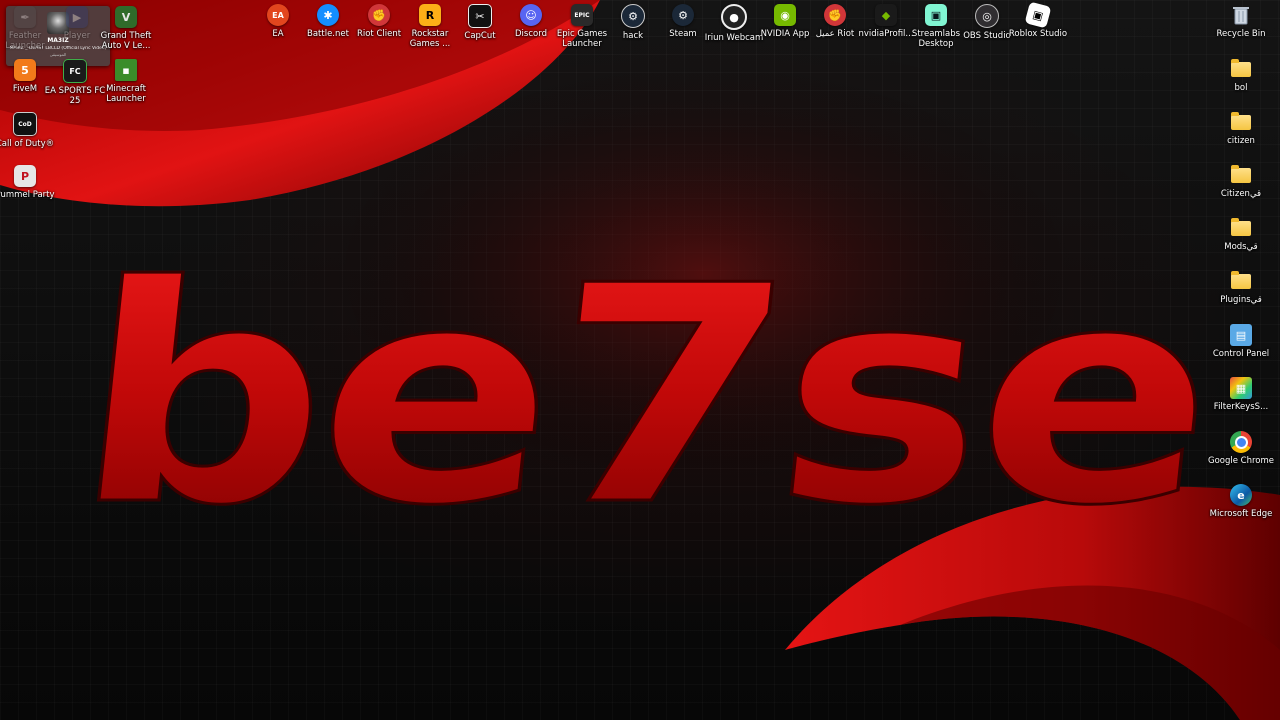  I want to click on desktop-icon-folder-plugins: Pluginsقي, so click(1241, 287).